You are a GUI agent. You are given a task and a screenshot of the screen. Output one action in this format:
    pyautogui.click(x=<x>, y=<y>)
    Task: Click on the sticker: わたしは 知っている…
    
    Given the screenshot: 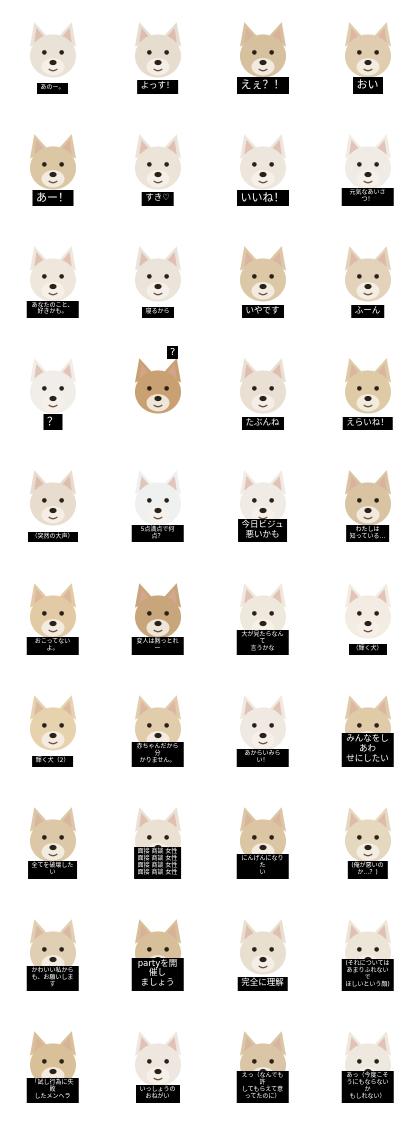 What is the action you would take?
    pyautogui.click(x=367, y=504)
    